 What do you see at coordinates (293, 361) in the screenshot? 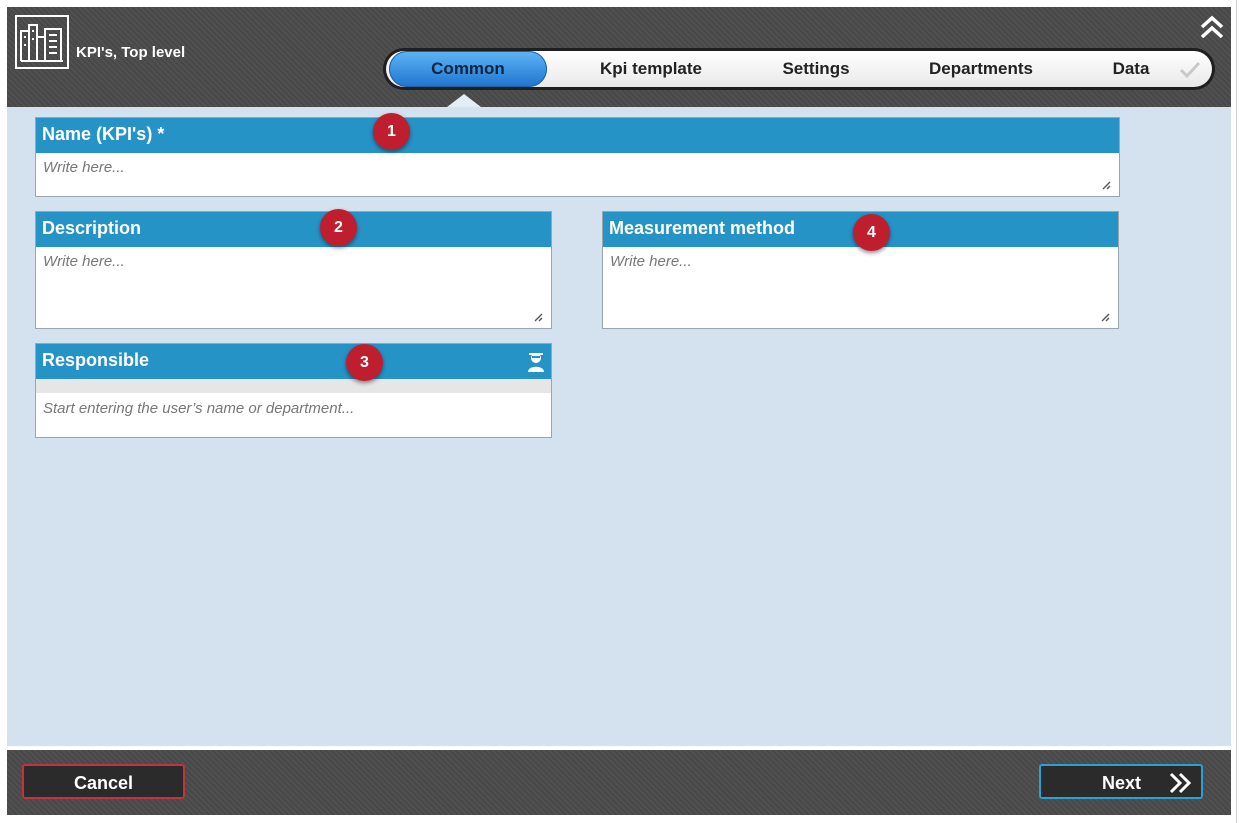
I see `responsible-header: Responsible` at bounding box center [293, 361].